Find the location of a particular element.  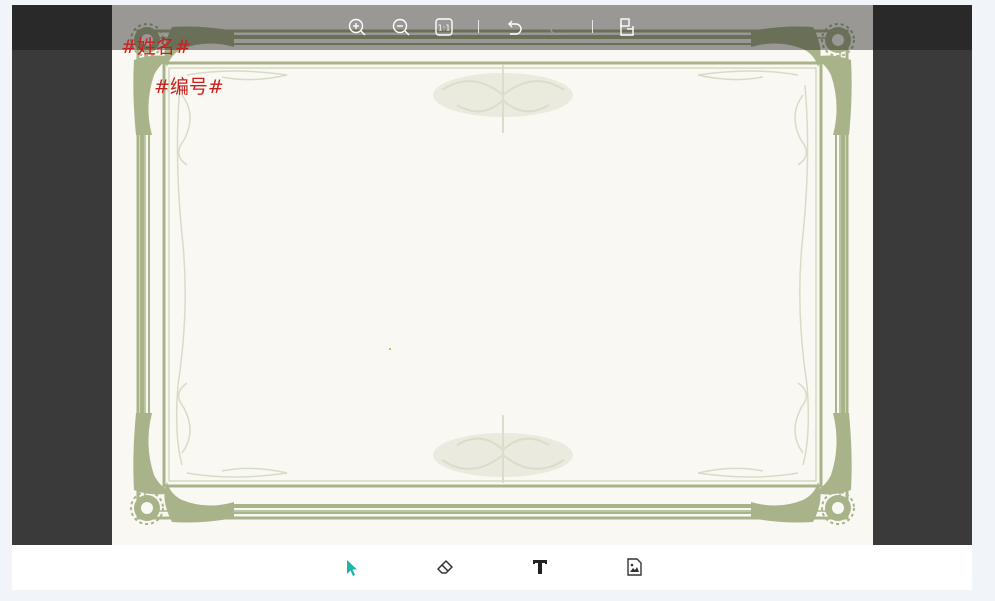

undo-button is located at coordinates (514, 27).